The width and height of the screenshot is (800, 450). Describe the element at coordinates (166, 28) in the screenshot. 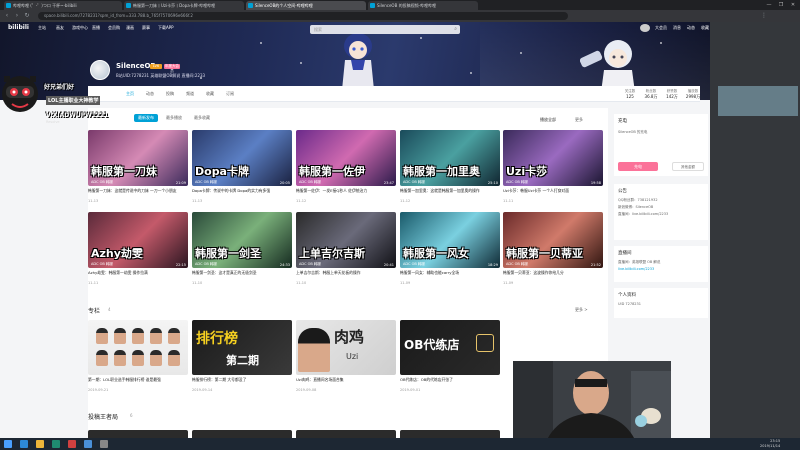

I see `nav-link: 下载APP` at that location.